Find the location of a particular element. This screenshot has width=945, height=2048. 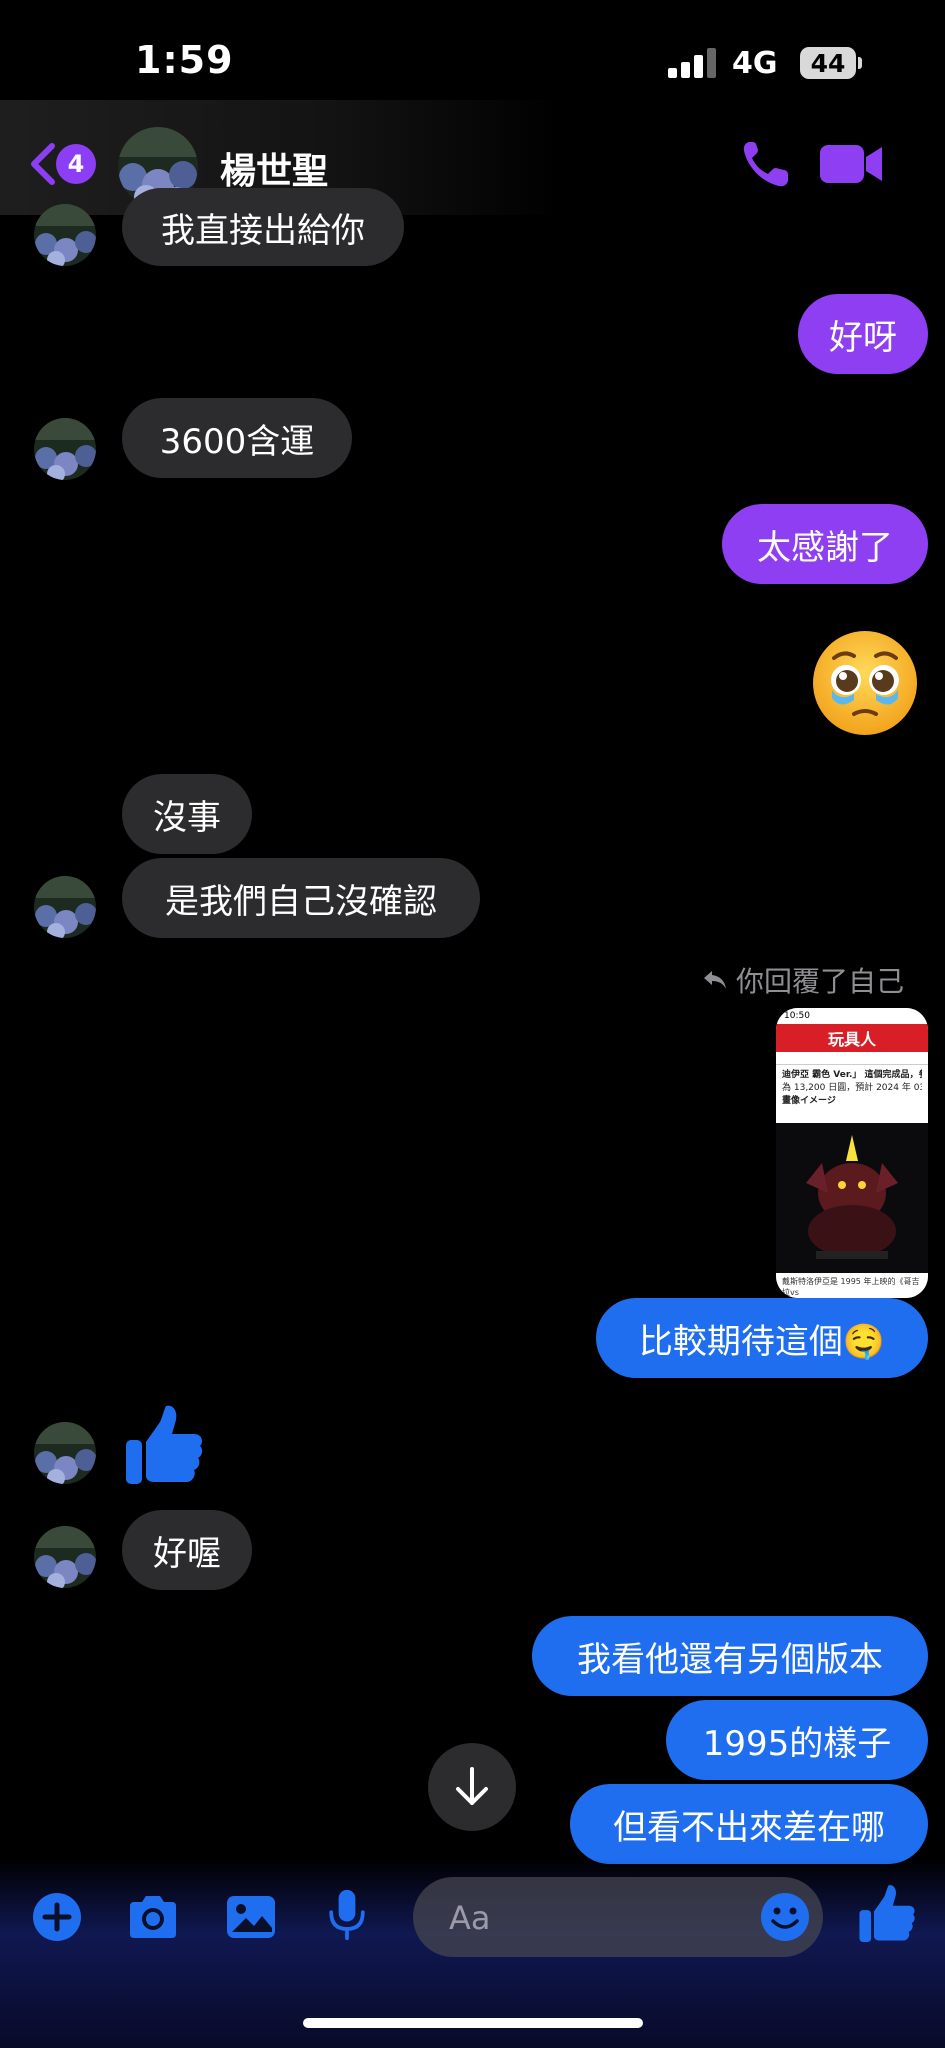

message-bubble: 我看他還有另個版本 is located at coordinates (730, 1656).